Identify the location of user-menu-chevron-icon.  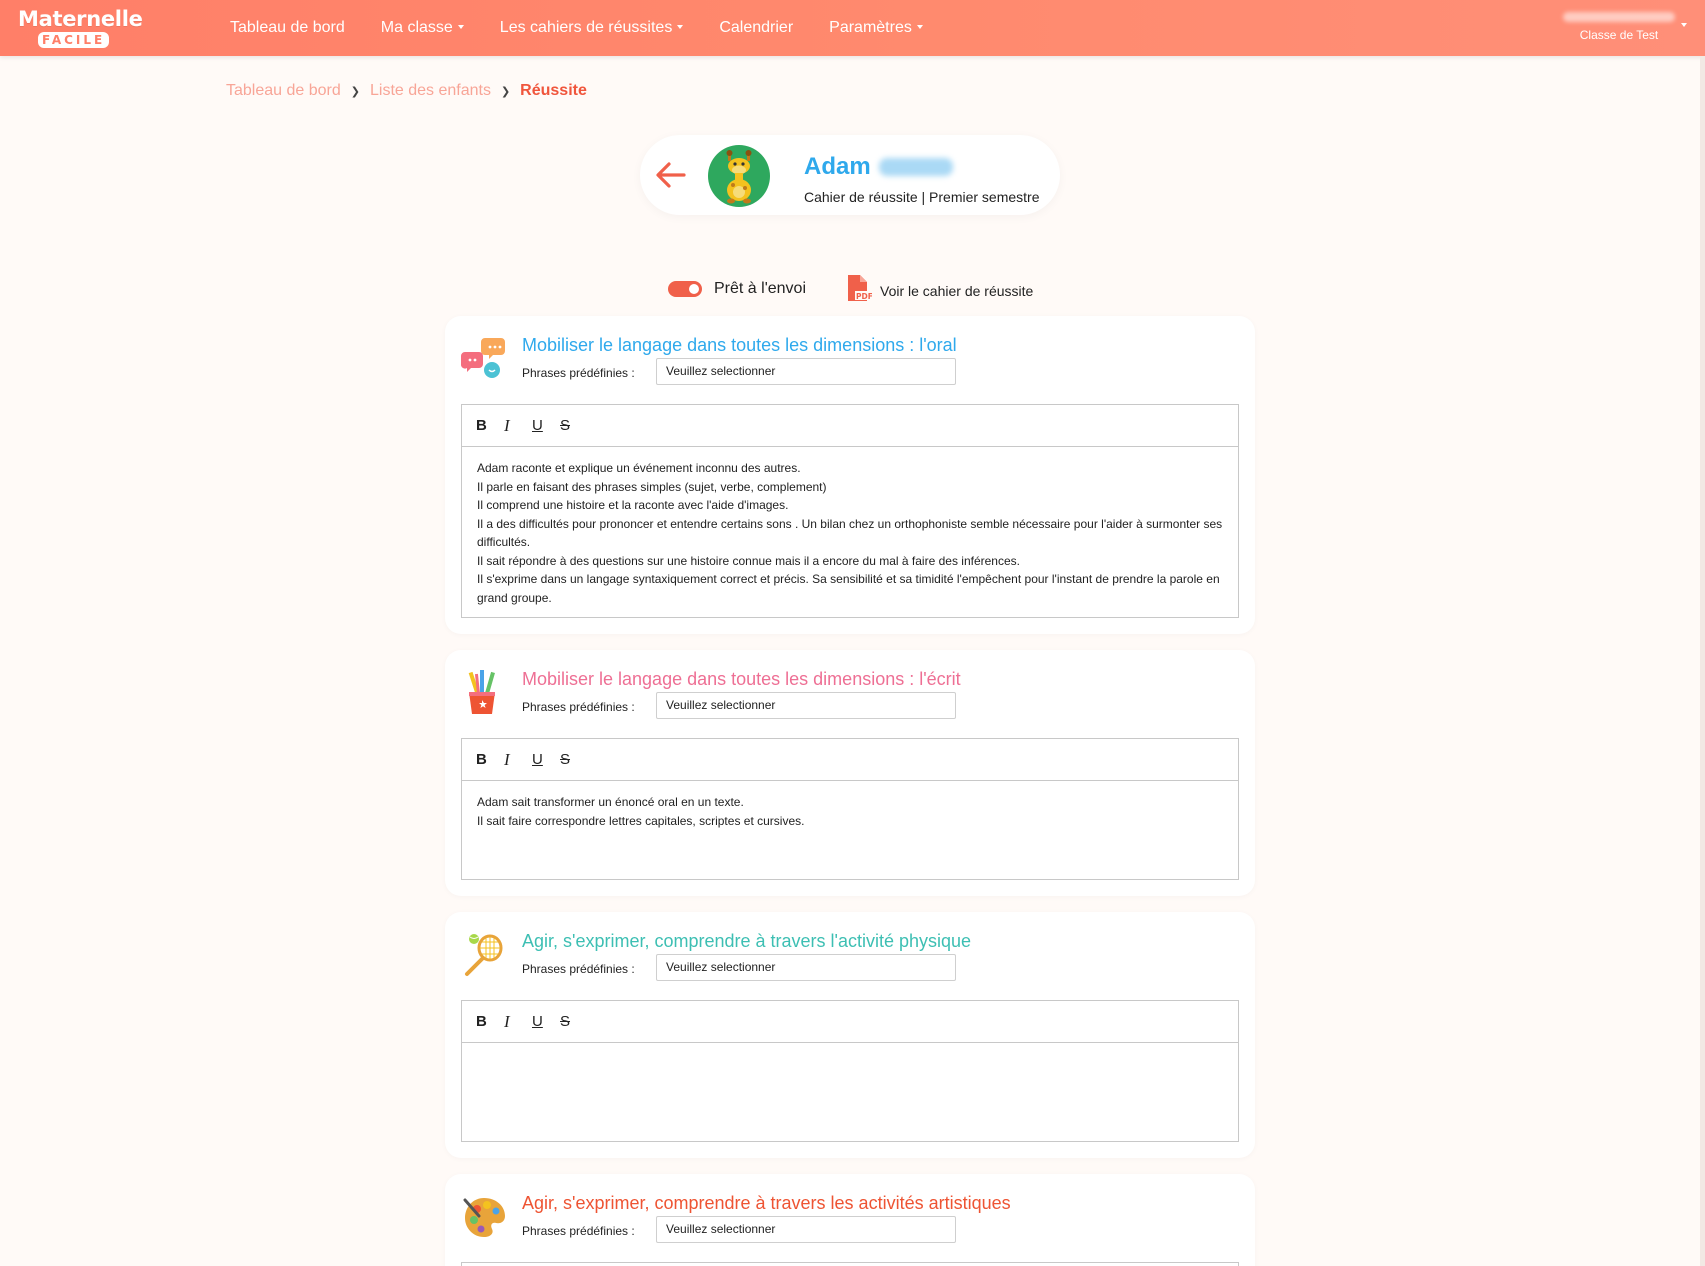
(1684, 25).